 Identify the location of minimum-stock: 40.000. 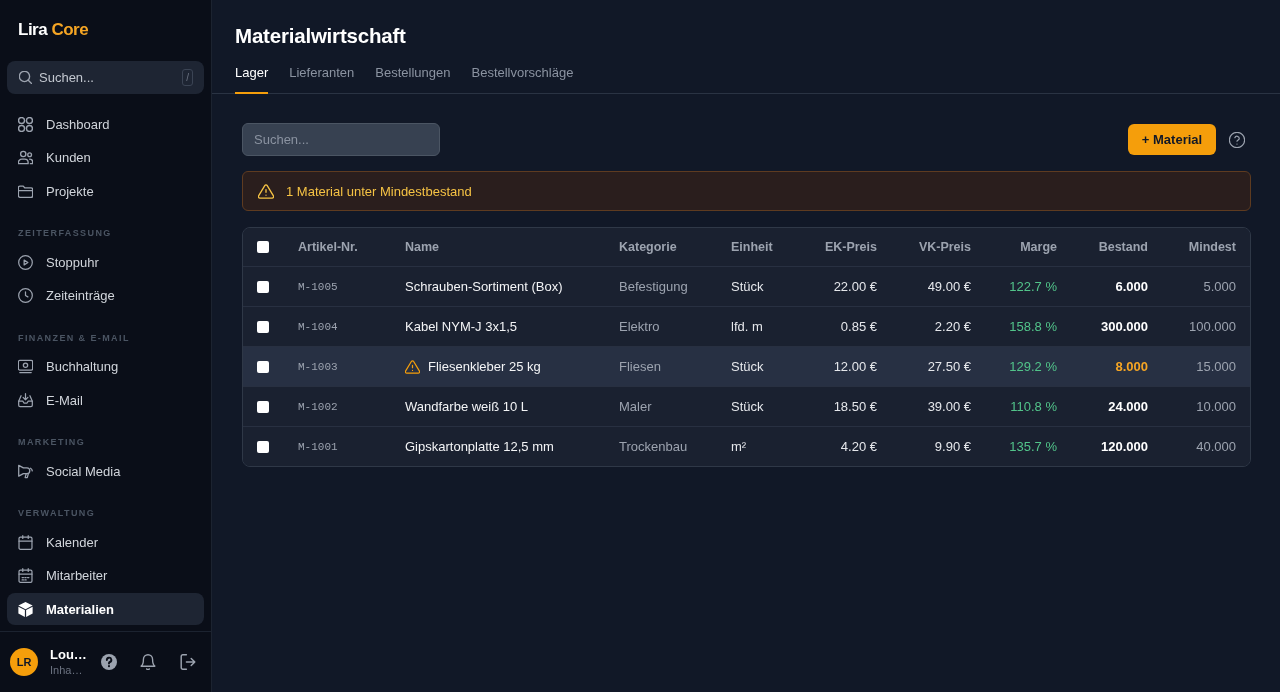
(1216, 446).